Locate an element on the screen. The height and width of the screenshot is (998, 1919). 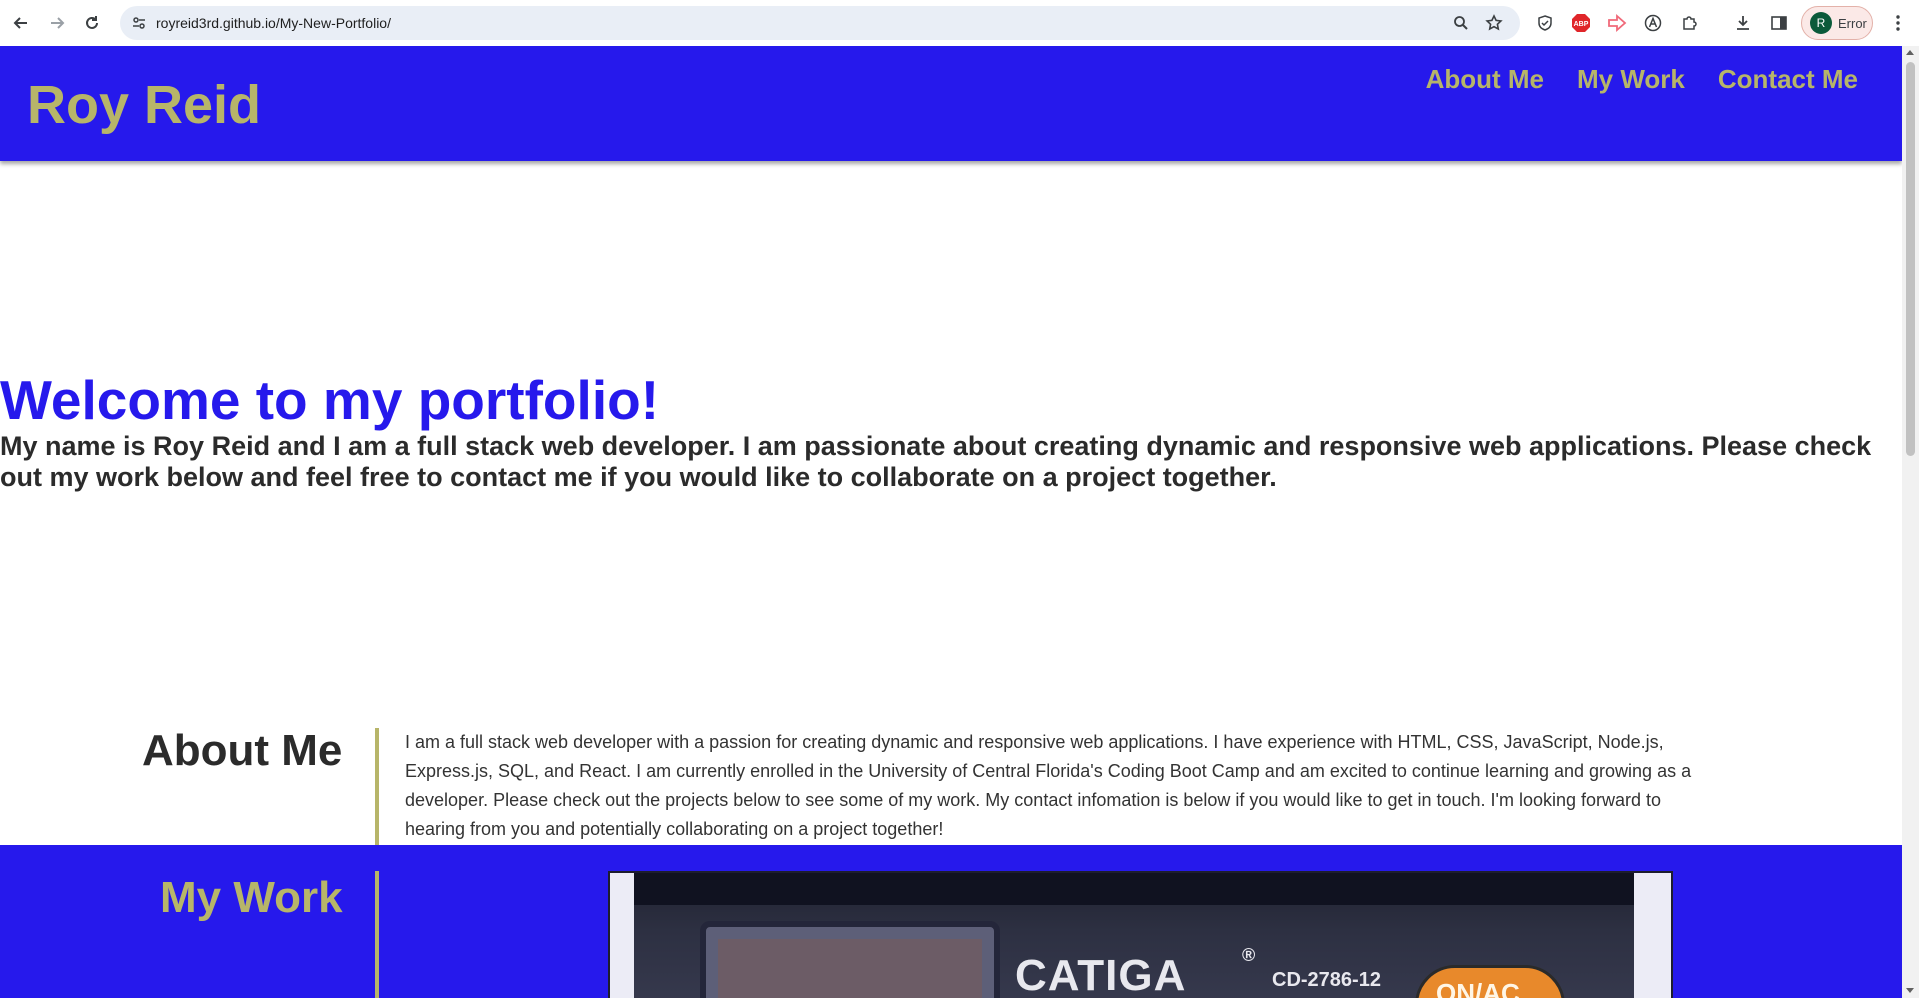
shield-icon is located at coordinates (1545, 23).